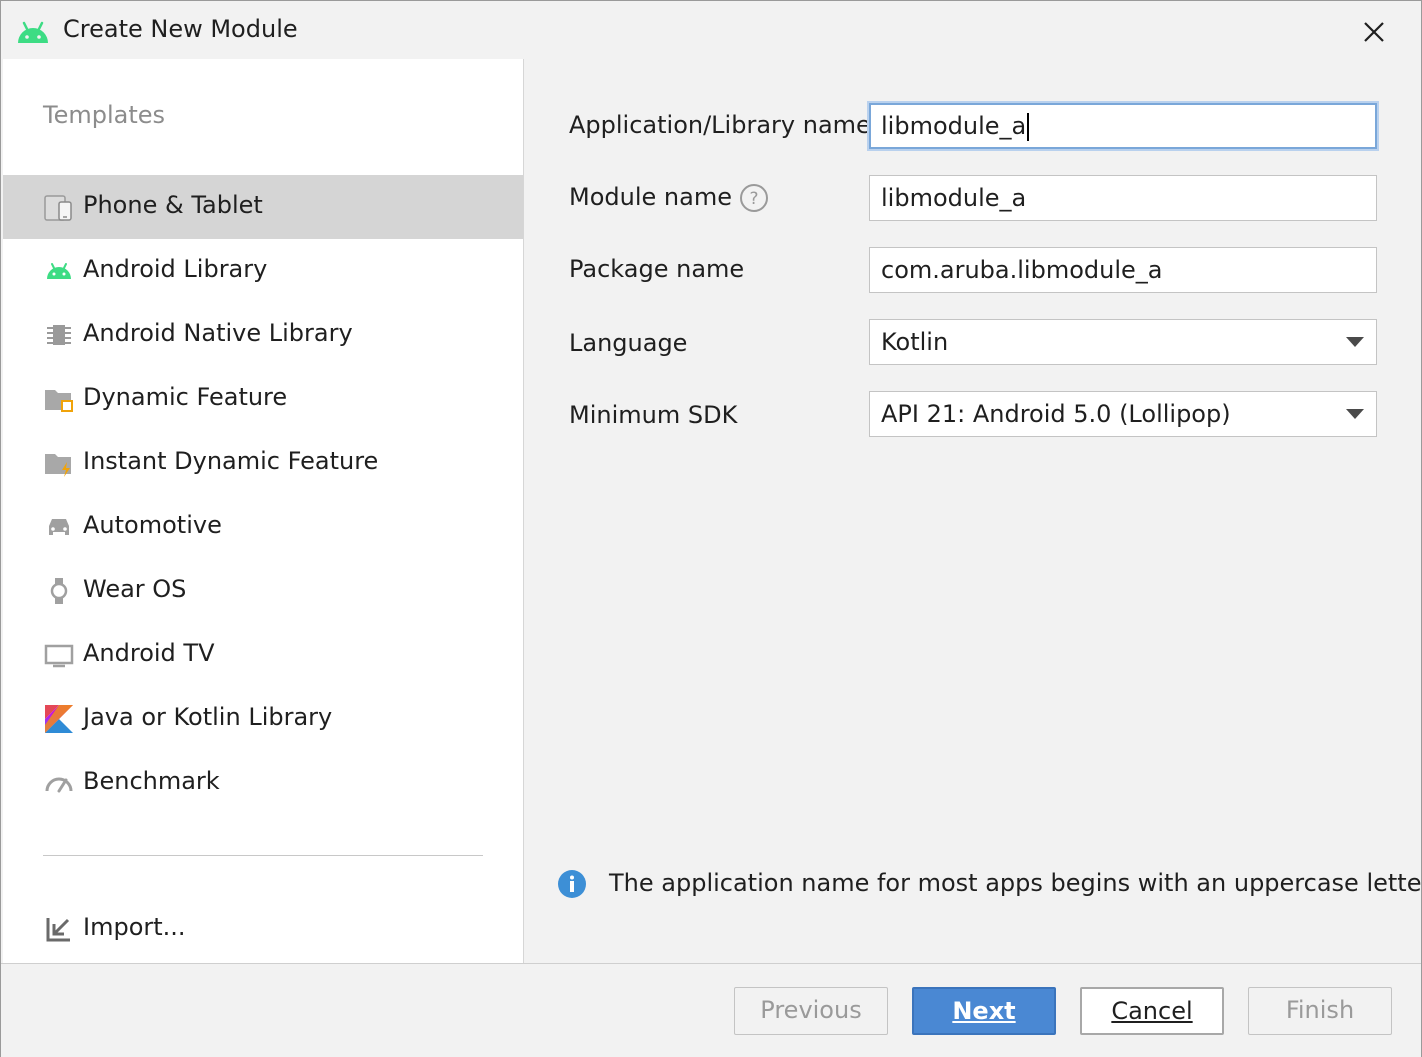 Image resolution: width=1422 pixels, height=1057 pixels. What do you see at coordinates (208, 717) in the screenshot?
I see `template-label: Java or Kotlin Library` at bounding box center [208, 717].